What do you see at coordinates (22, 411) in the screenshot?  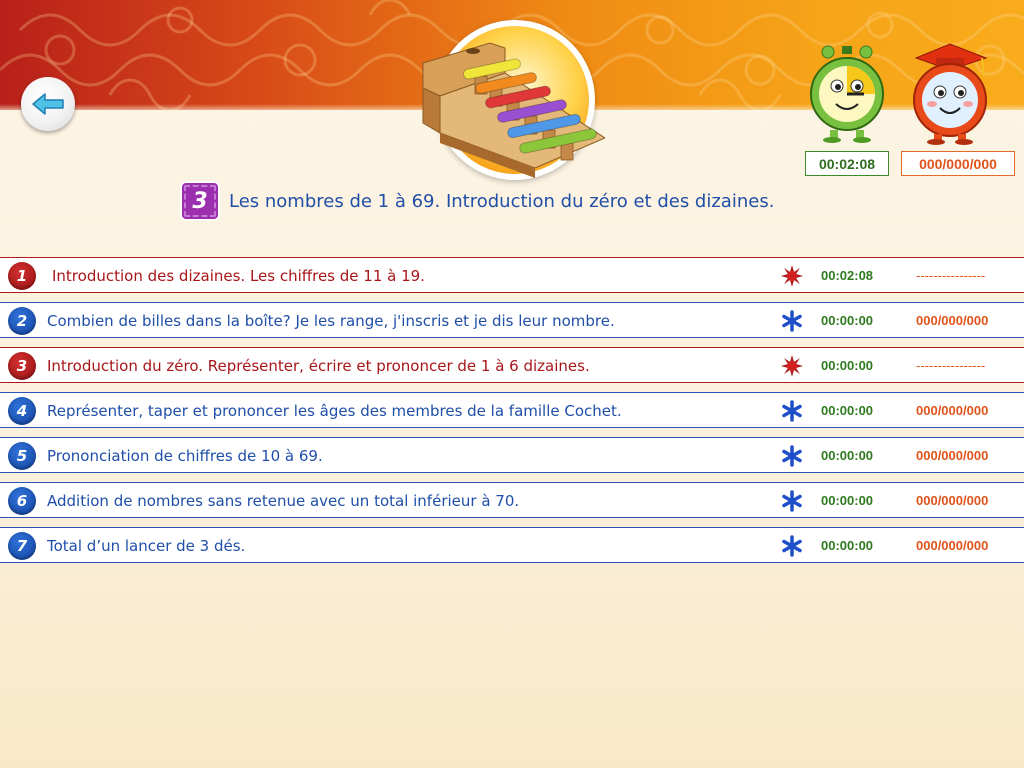 I see `exercise-number: 4` at bounding box center [22, 411].